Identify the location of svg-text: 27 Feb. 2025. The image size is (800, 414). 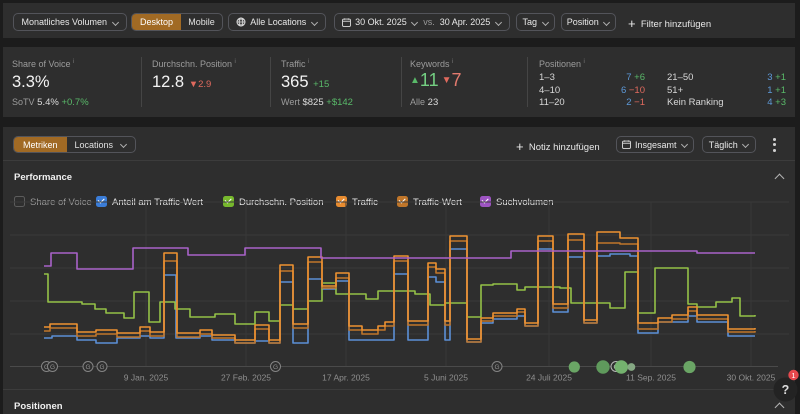
(246, 378).